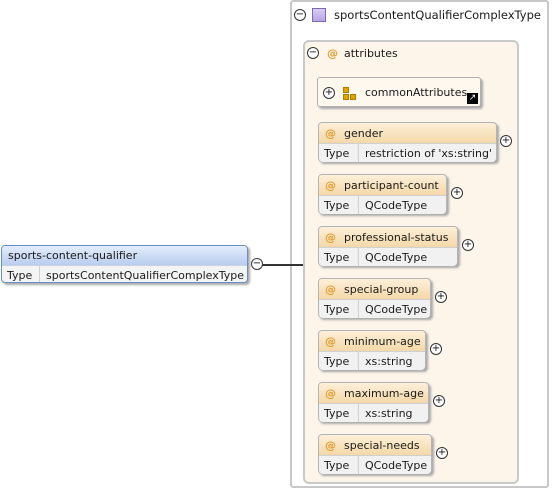 The image size is (553, 492). I want to click on element-name: sports-content-qualifier, so click(124, 255).